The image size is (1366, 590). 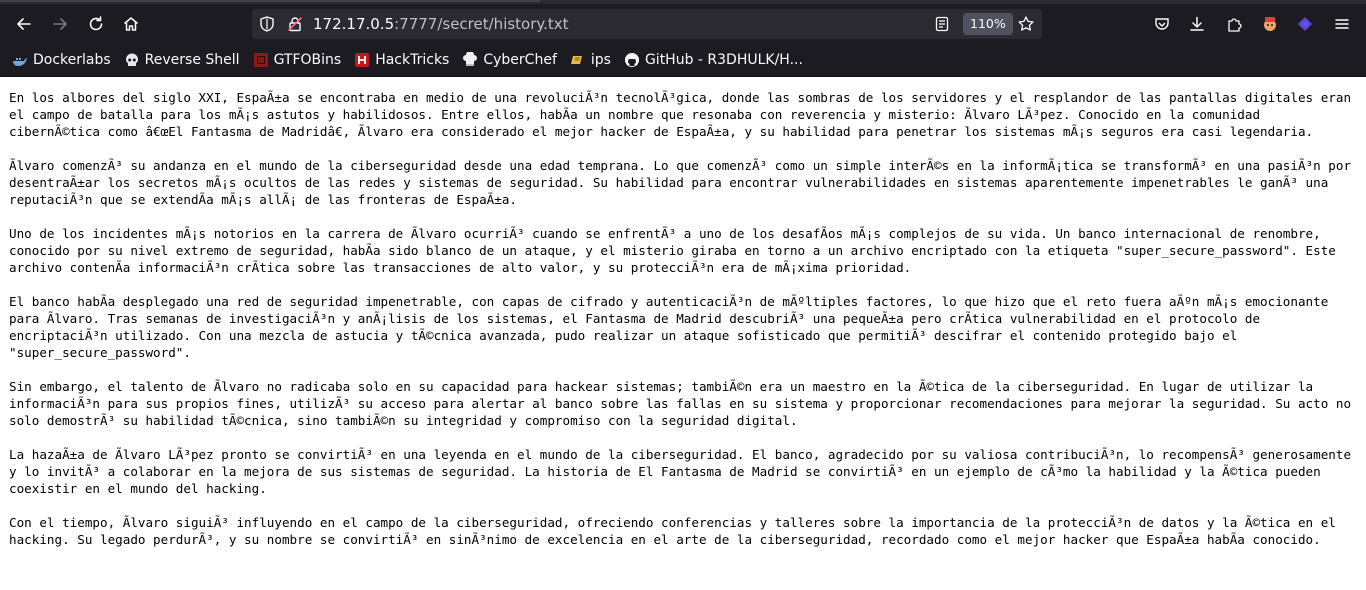 What do you see at coordinates (632, 60) in the screenshot?
I see `github-icon` at bounding box center [632, 60].